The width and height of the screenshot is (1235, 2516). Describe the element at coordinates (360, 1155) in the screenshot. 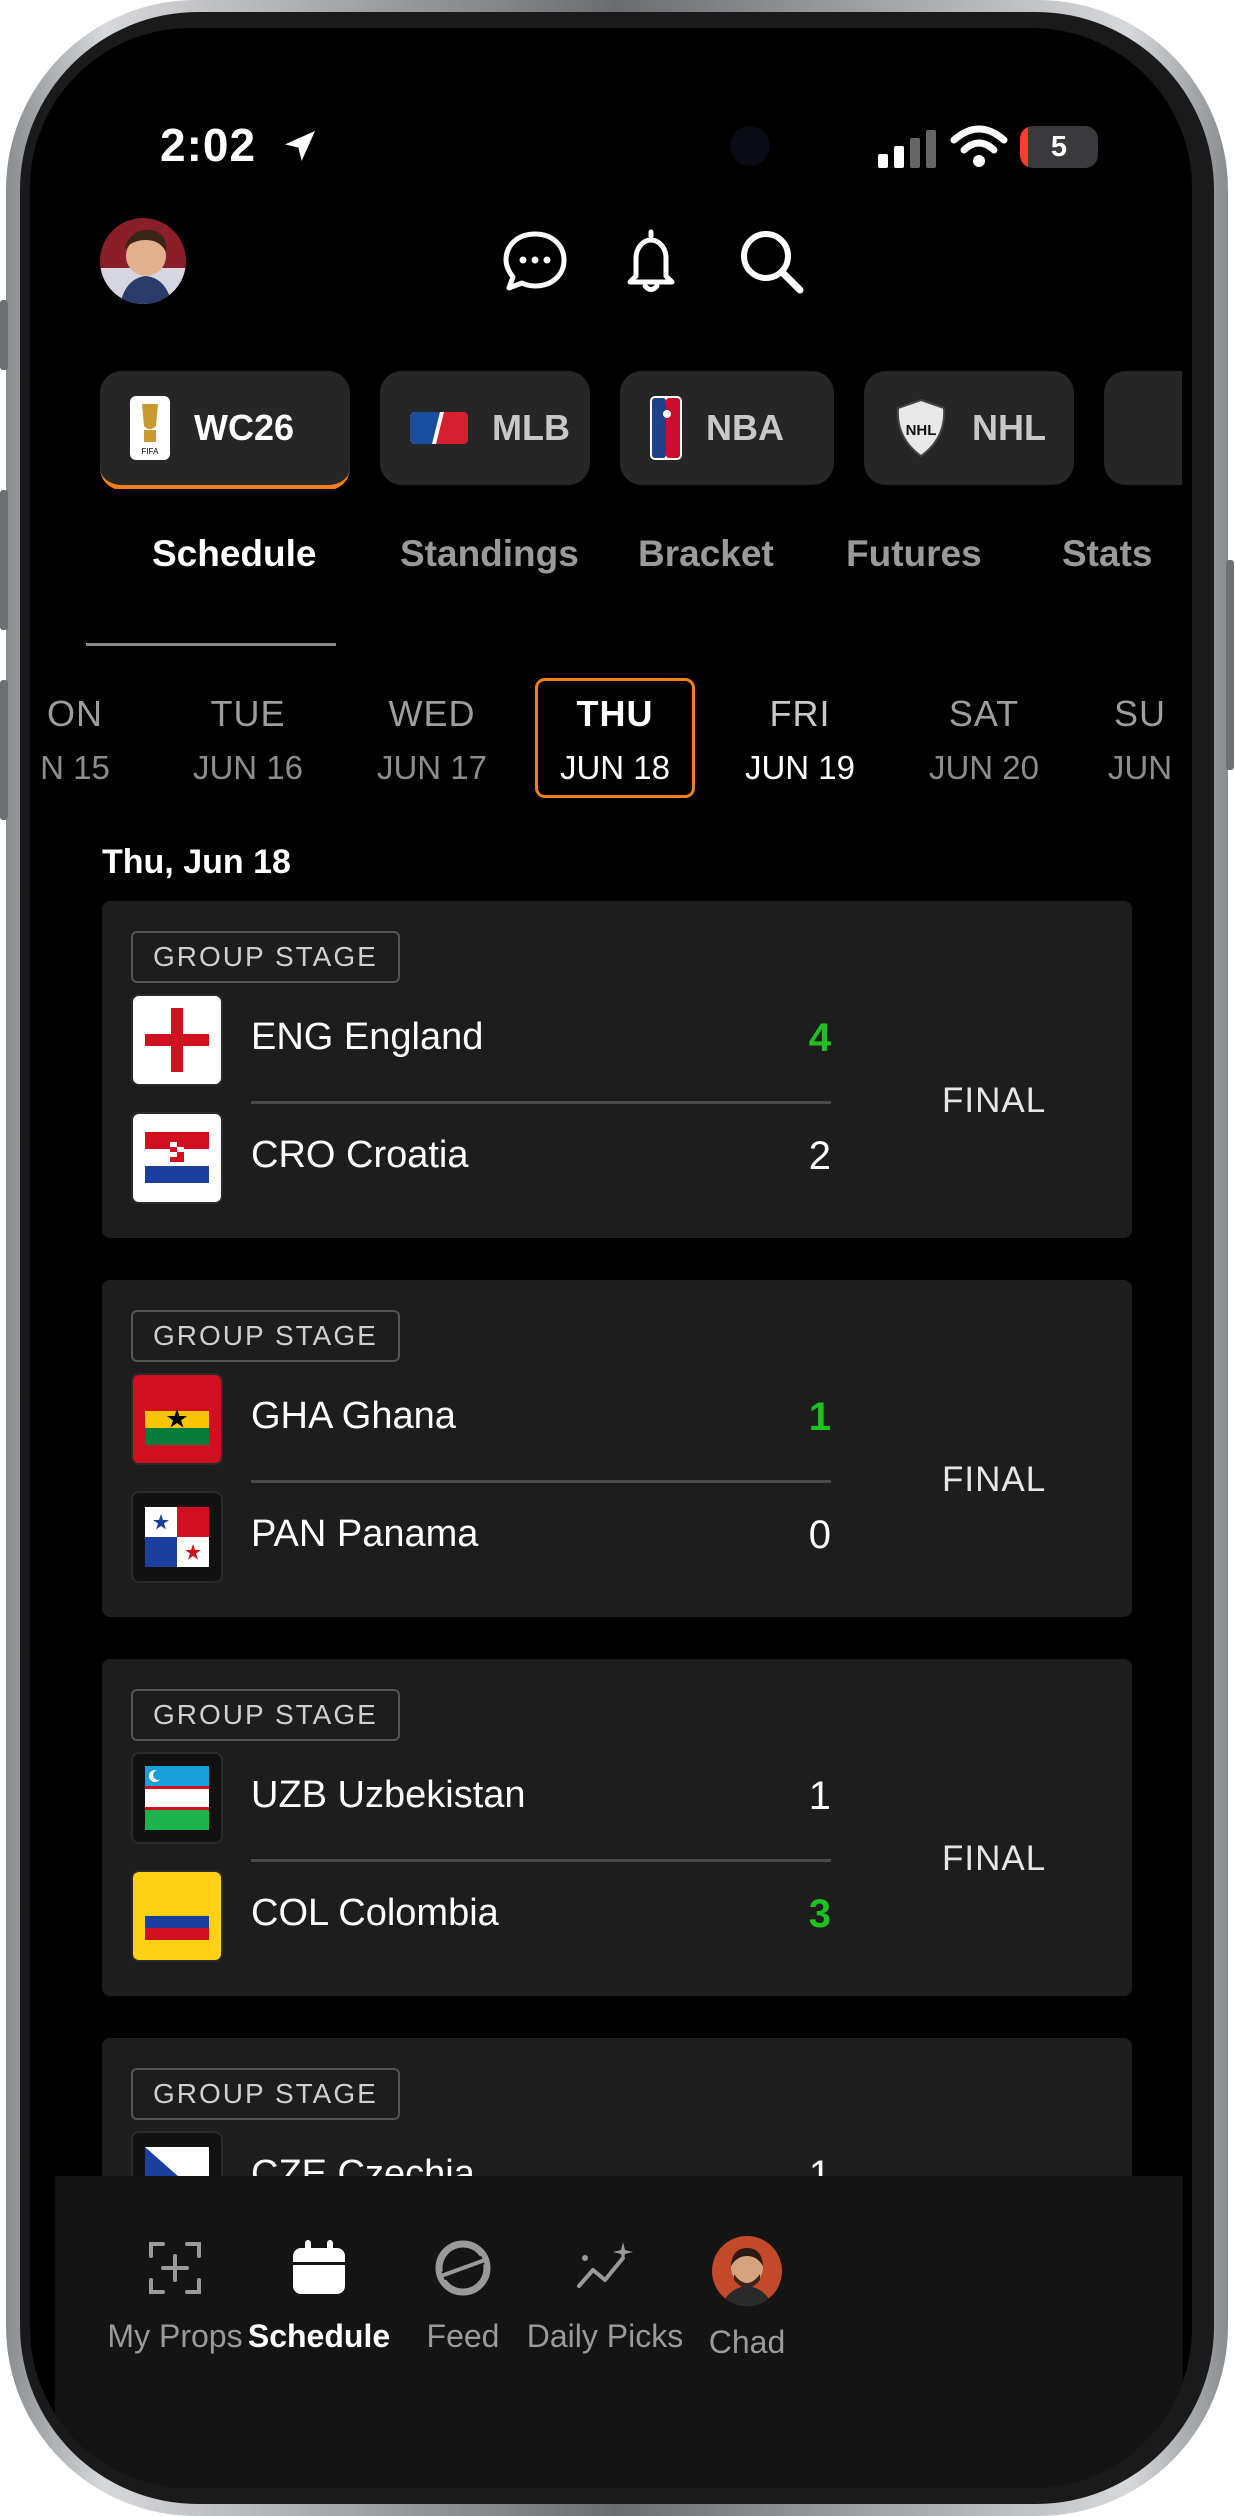

I see `team-name: CRO Croatia` at that location.